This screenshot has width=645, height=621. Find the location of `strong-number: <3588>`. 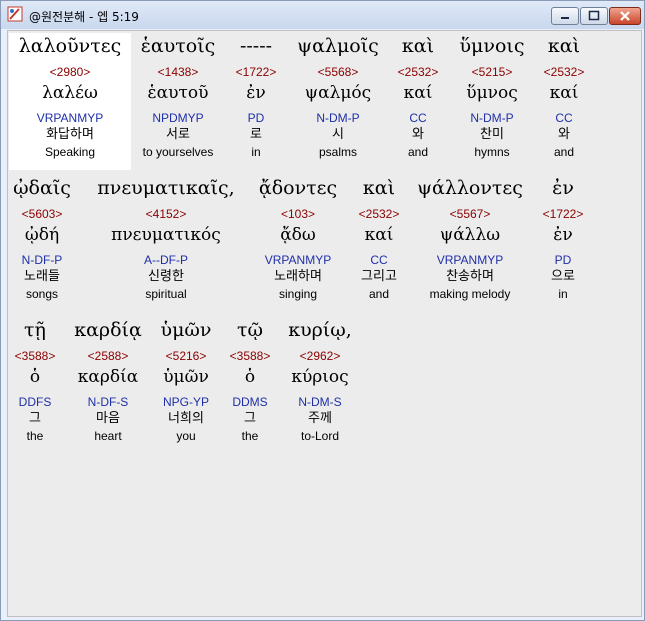

strong-number: <3588> is located at coordinates (35, 356).